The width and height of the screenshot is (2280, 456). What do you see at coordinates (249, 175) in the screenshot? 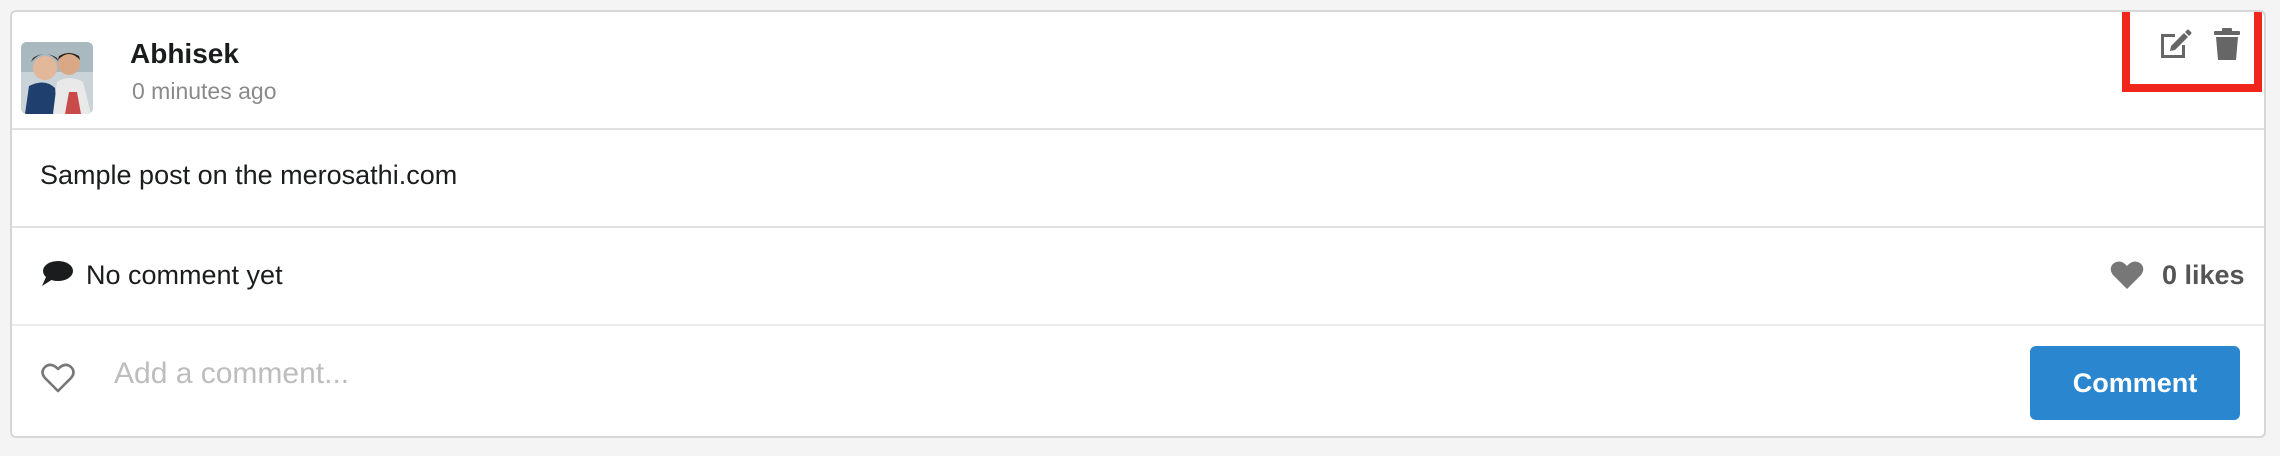
I see `post-text: Sample post on the merosathi.com` at bounding box center [249, 175].